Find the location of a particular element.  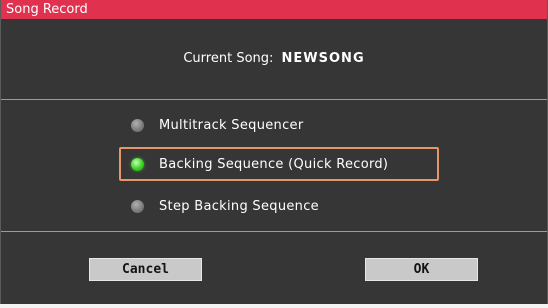

bottom-divider is located at coordinates (274, 231).